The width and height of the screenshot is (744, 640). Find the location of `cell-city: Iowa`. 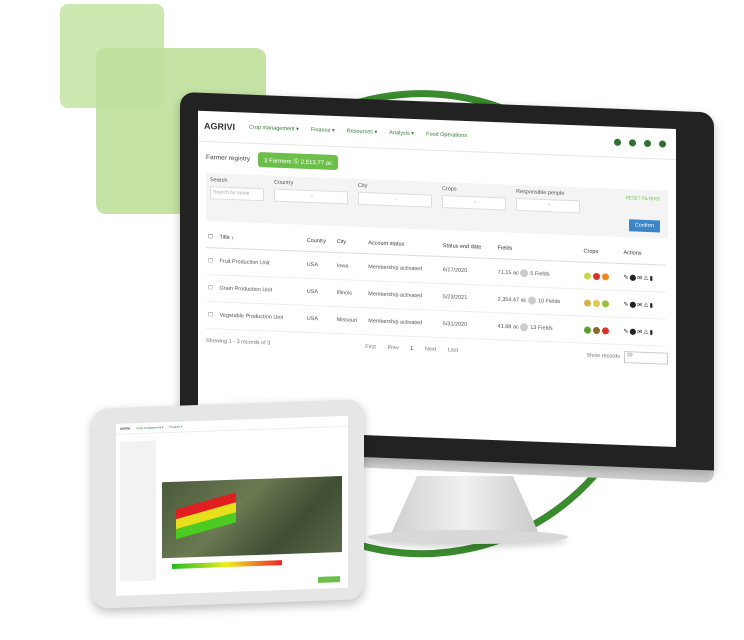

cell-city: Iowa is located at coordinates (350, 266).